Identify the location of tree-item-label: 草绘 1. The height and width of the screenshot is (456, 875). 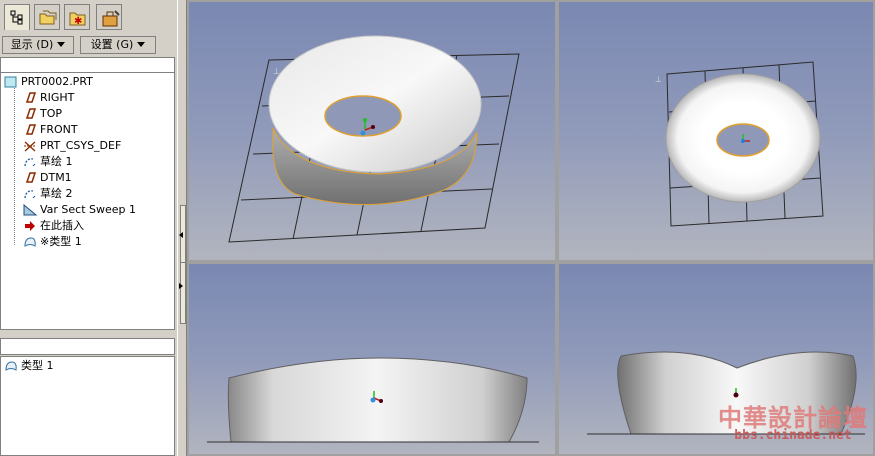
(56, 161).